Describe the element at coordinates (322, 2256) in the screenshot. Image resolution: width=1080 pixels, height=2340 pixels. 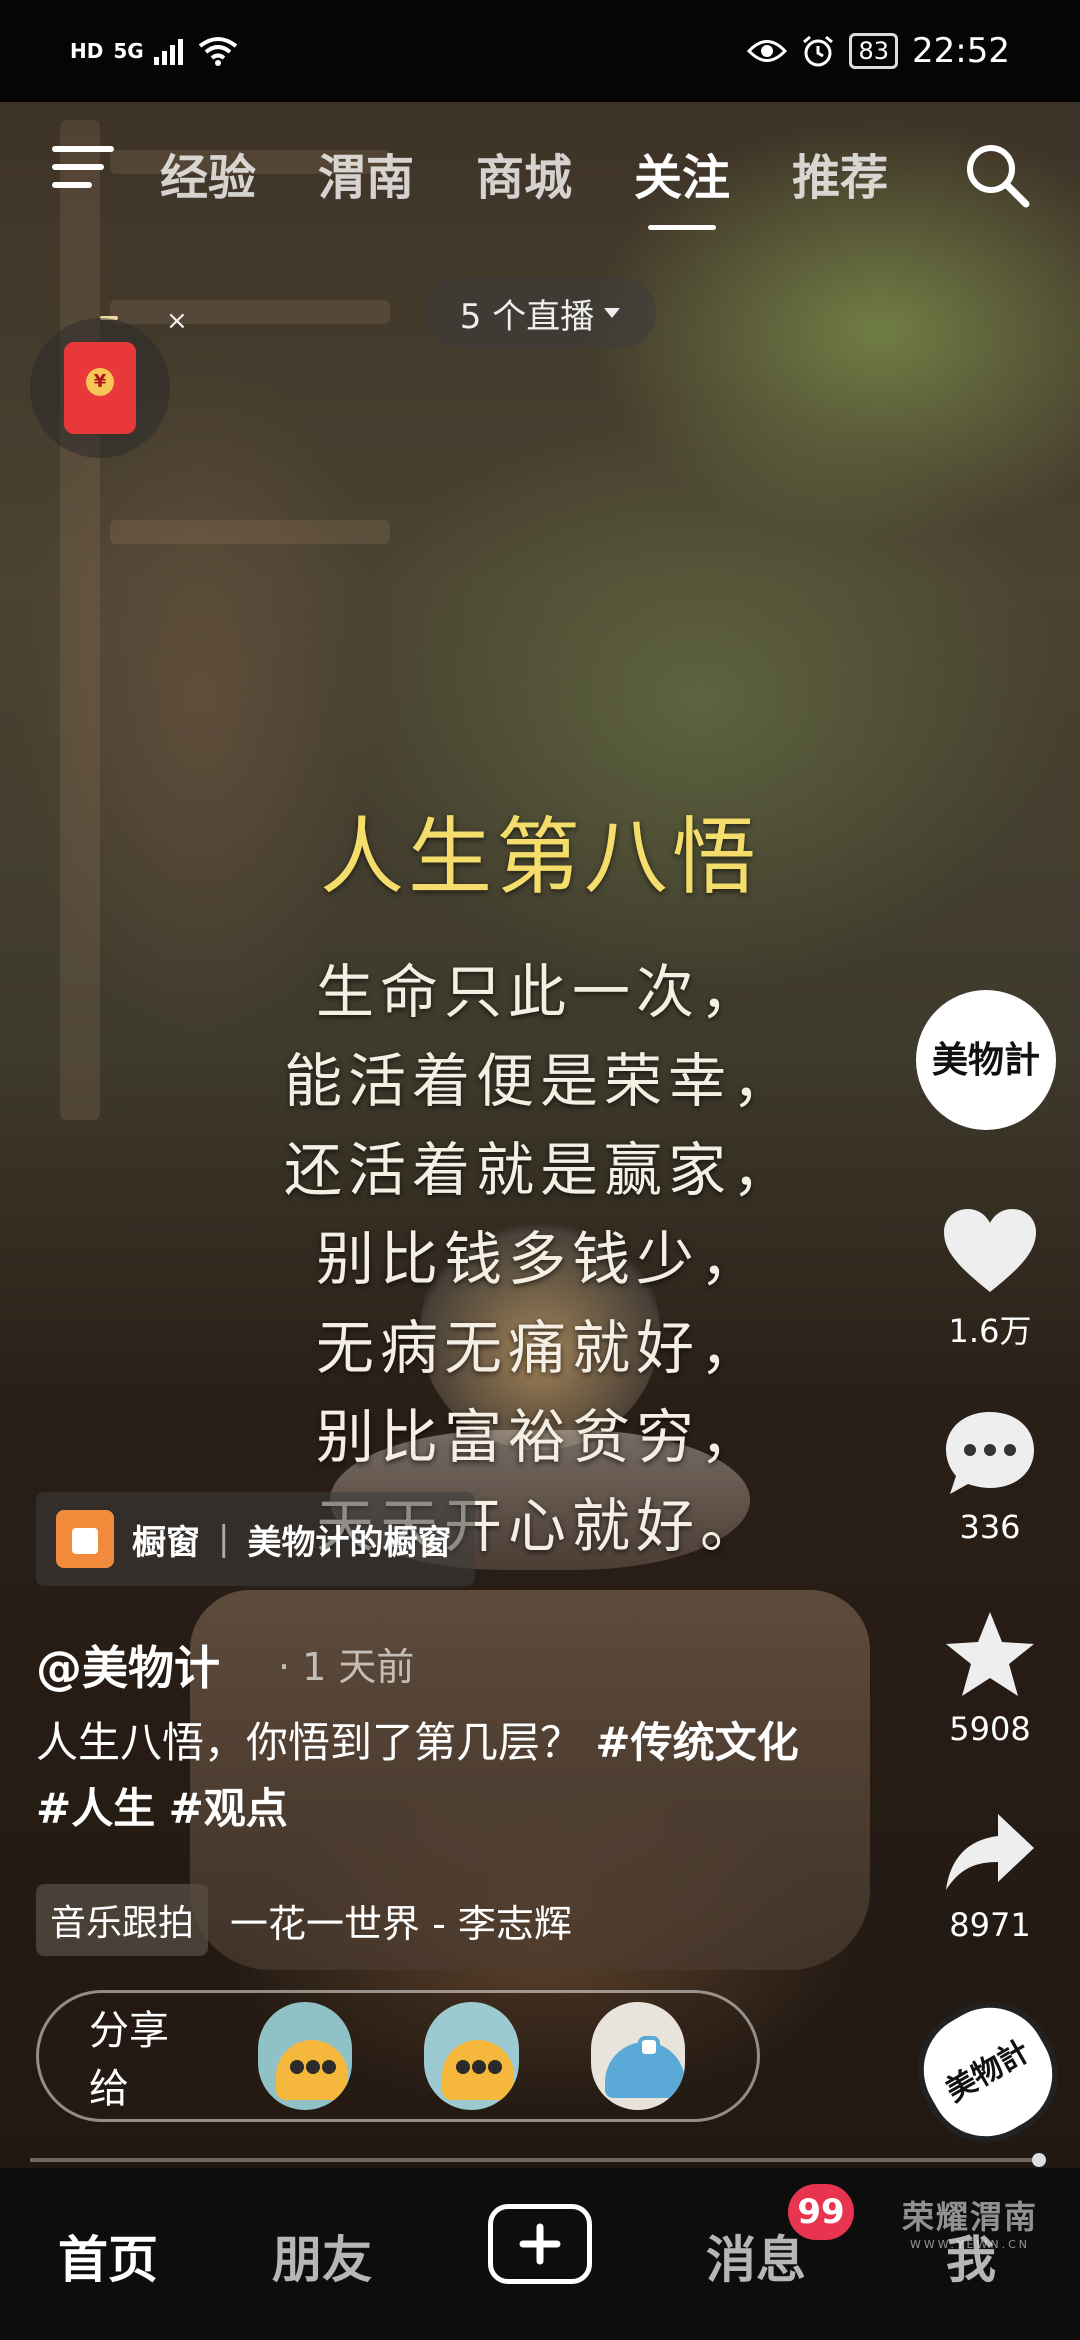
I see `nav-friends: 朋友` at that location.